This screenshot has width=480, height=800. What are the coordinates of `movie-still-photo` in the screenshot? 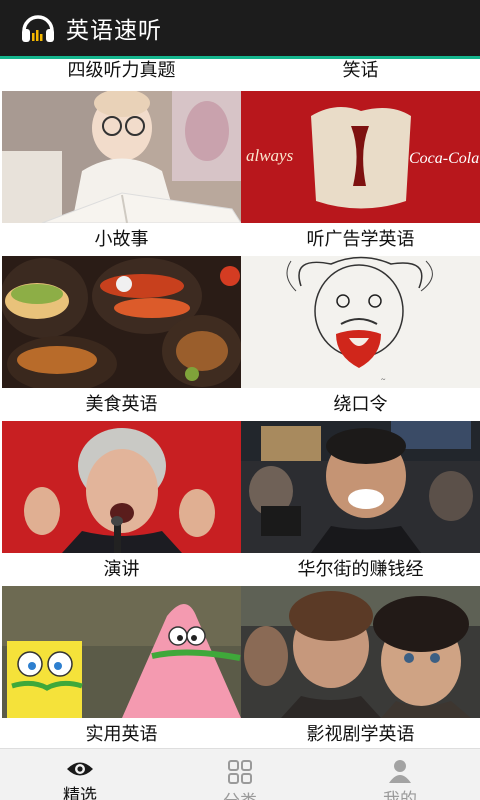 It's located at (360, 652).